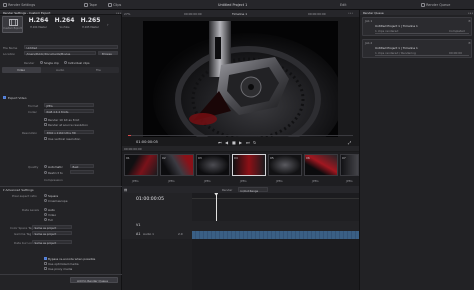 Image resolution: width=474 pixels, height=290 pixels. Describe the element at coordinates (127, 14) in the screenshot. I see `zoom-level: 27%` at that location.